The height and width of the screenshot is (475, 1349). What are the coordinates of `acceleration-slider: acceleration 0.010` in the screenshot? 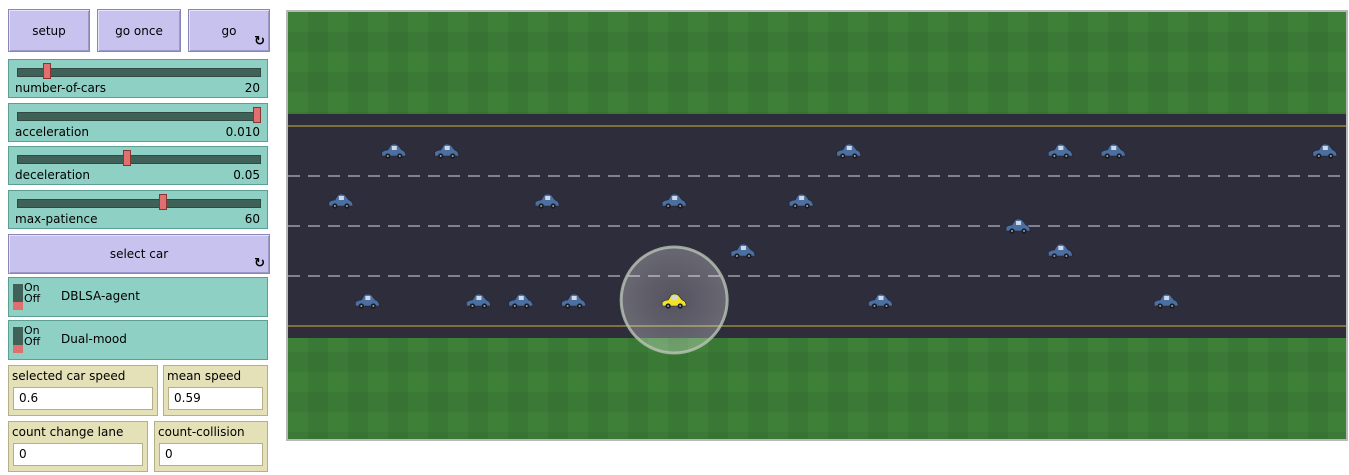 It's located at (138, 122).